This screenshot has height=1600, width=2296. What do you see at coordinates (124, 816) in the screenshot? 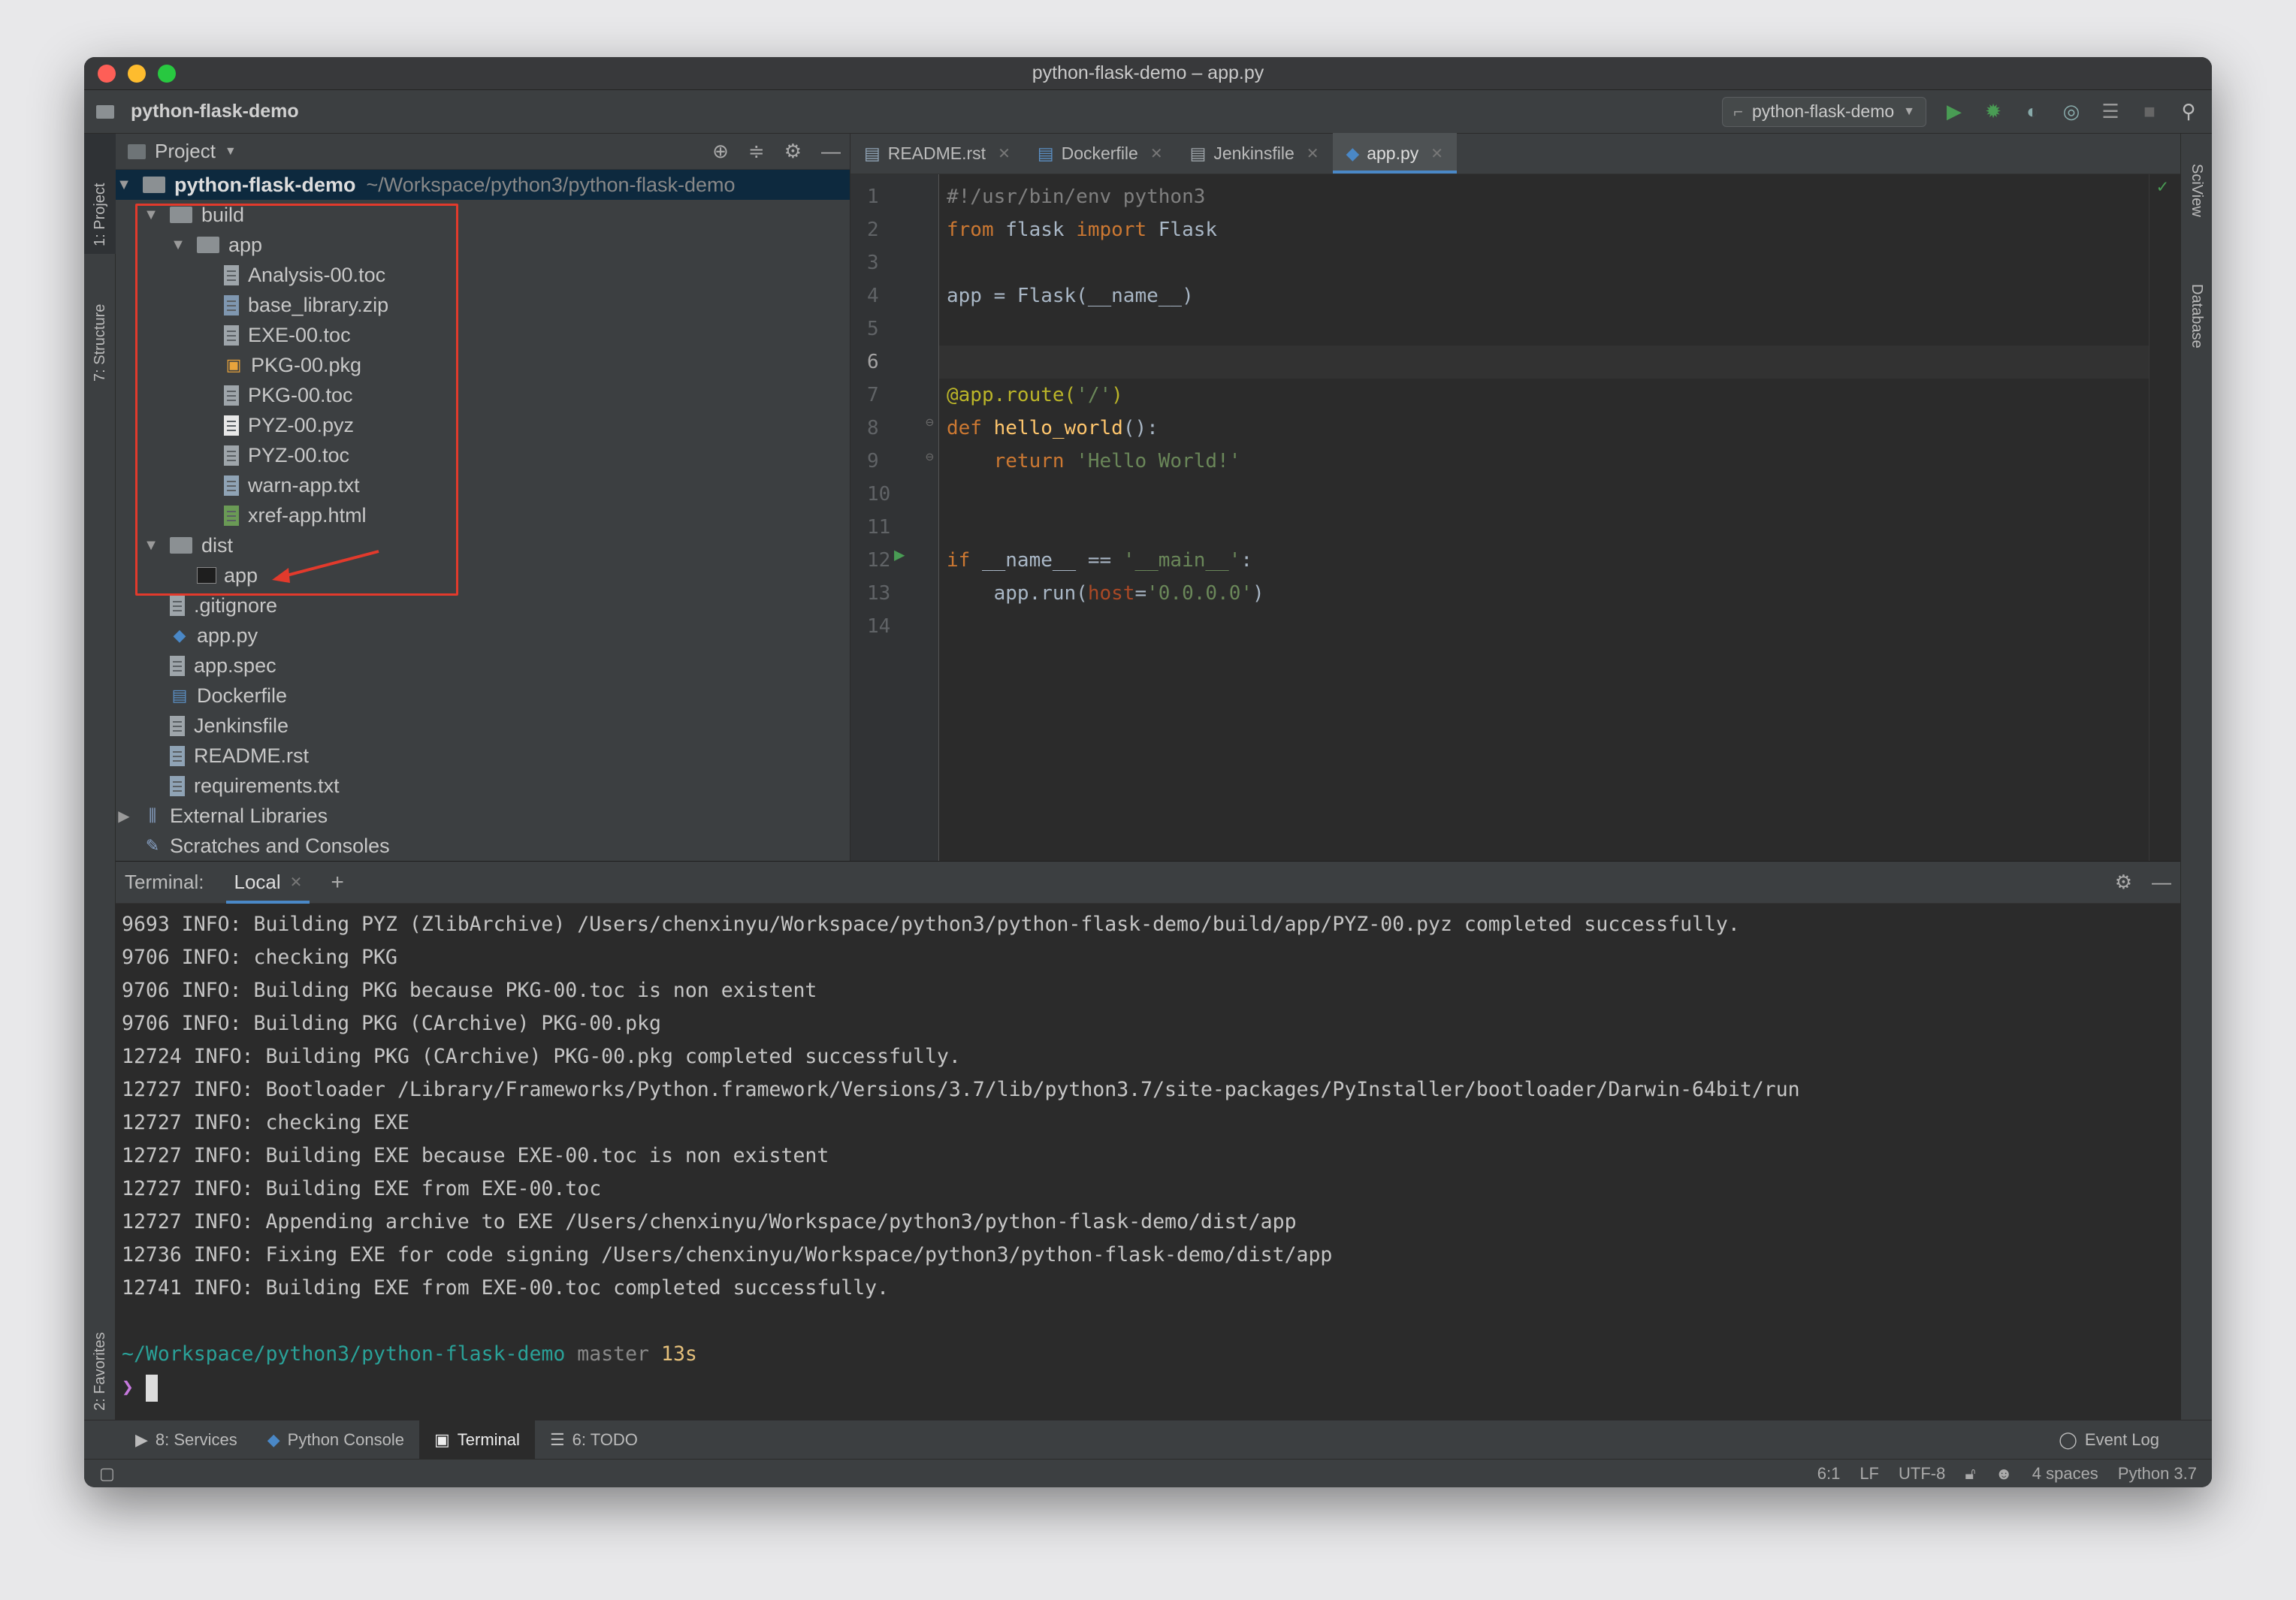
I see `collapse-arrow-icon: ▶` at bounding box center [124, 816].